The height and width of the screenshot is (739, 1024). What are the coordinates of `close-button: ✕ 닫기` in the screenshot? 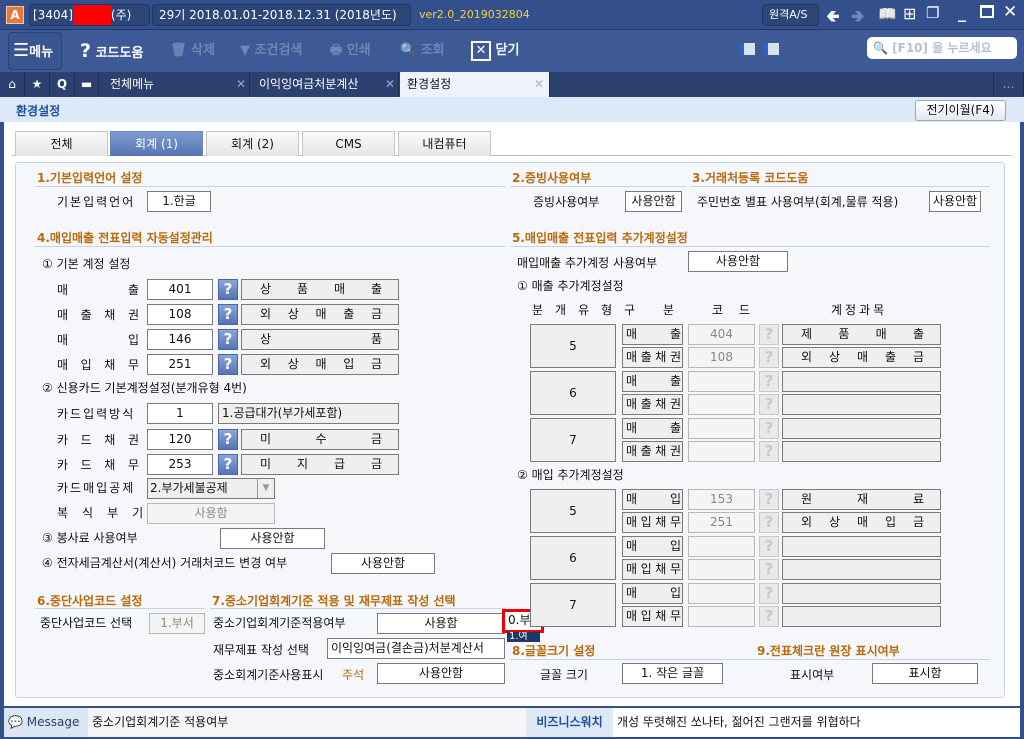 It's located at (495, 51).